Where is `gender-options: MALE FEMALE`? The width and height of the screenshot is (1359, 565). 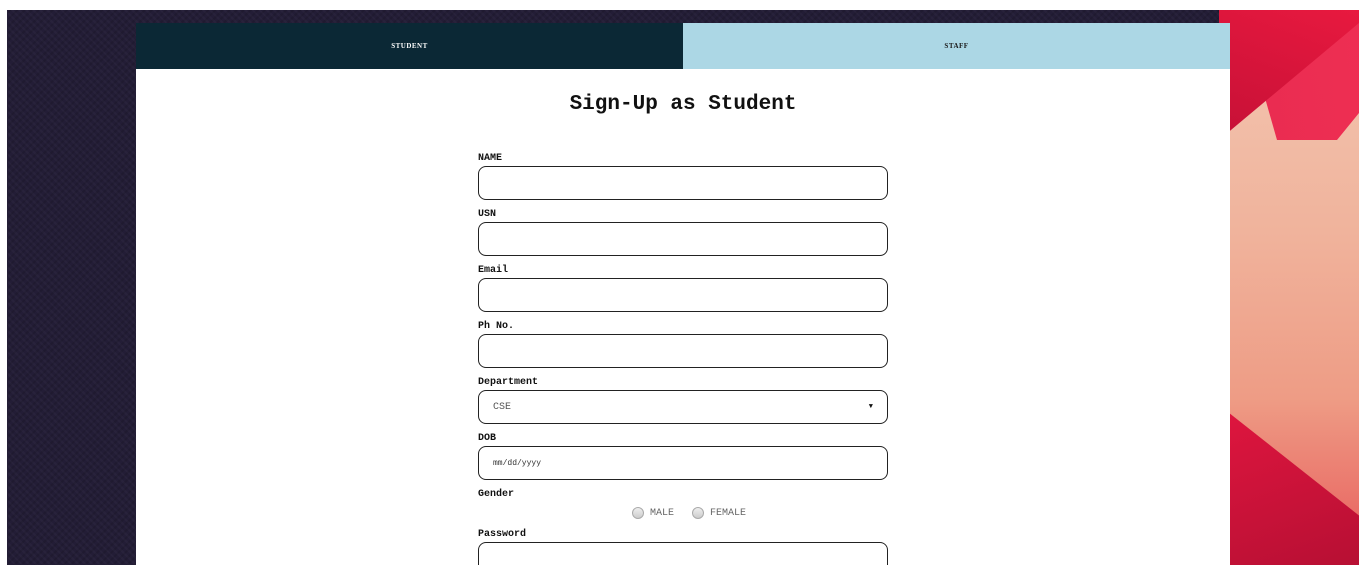 gender-options: MALE FEMALE is located at coordinates (683, 513).